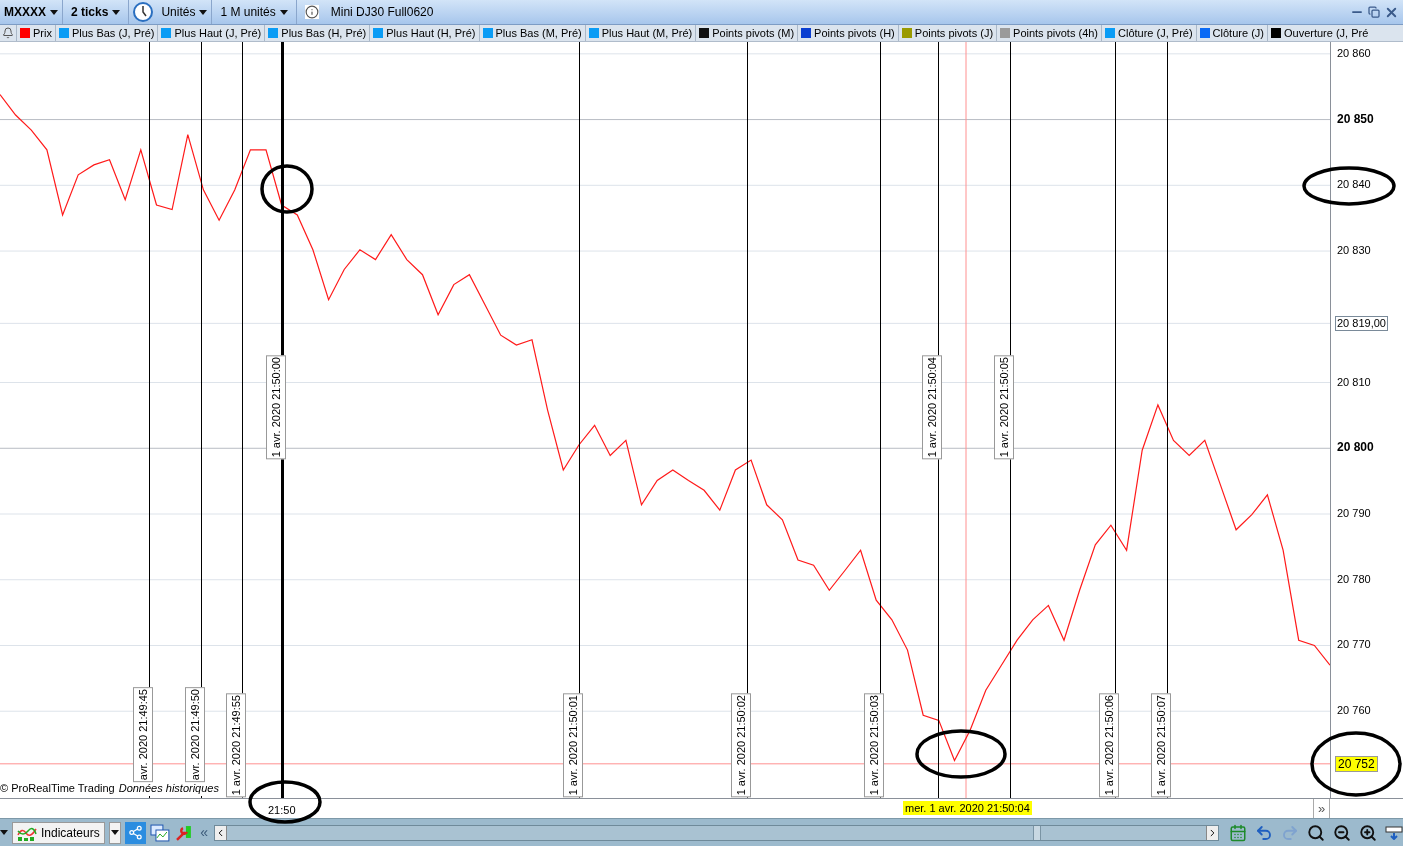  I want to click on timestamp-label: 1 avr. 2020 21:50:01, so click(573, 744).